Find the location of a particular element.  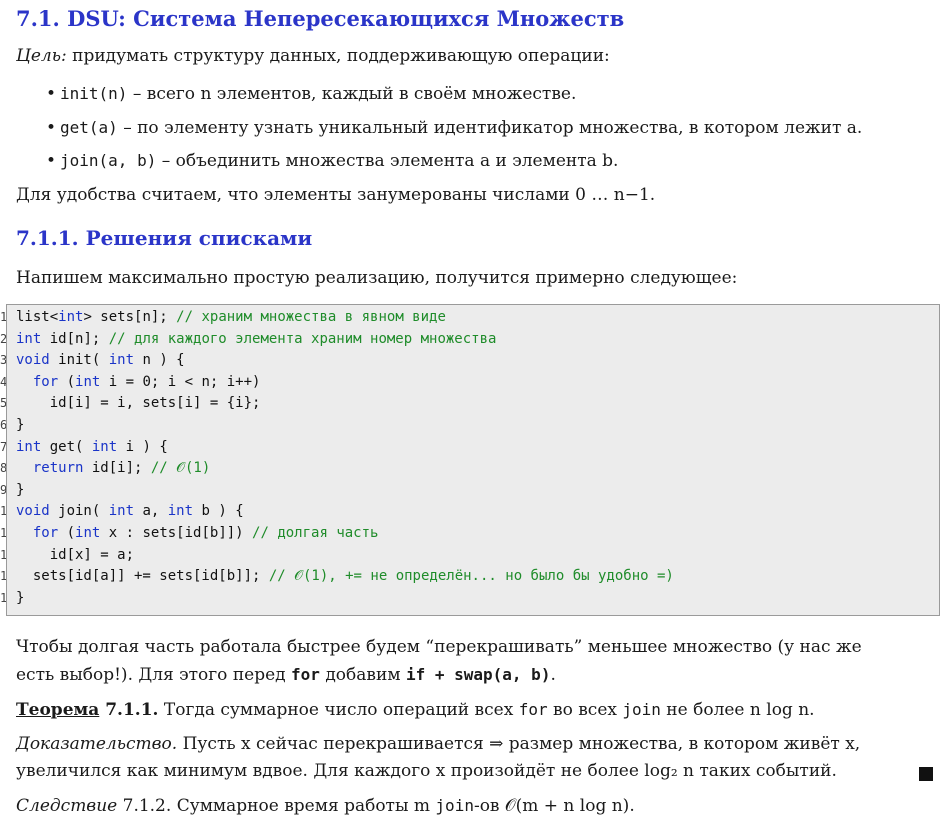

code-text: list< is located at coordinates (37, 317).